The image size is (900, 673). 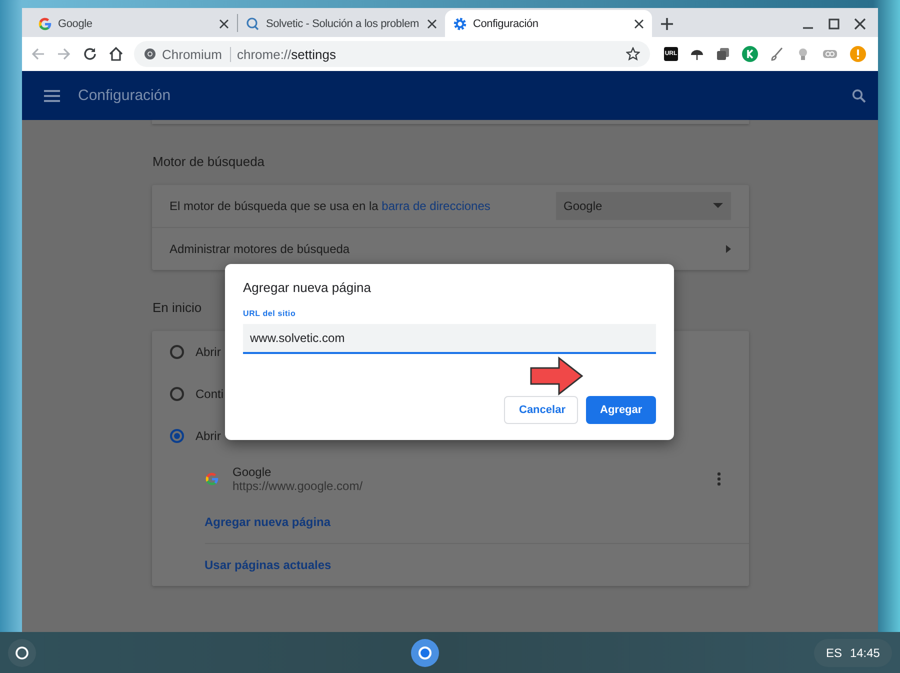 What do you see at coordinates (52, 95) in the screenshot?
I see `menu-icon` at bounding box center [52, 95].